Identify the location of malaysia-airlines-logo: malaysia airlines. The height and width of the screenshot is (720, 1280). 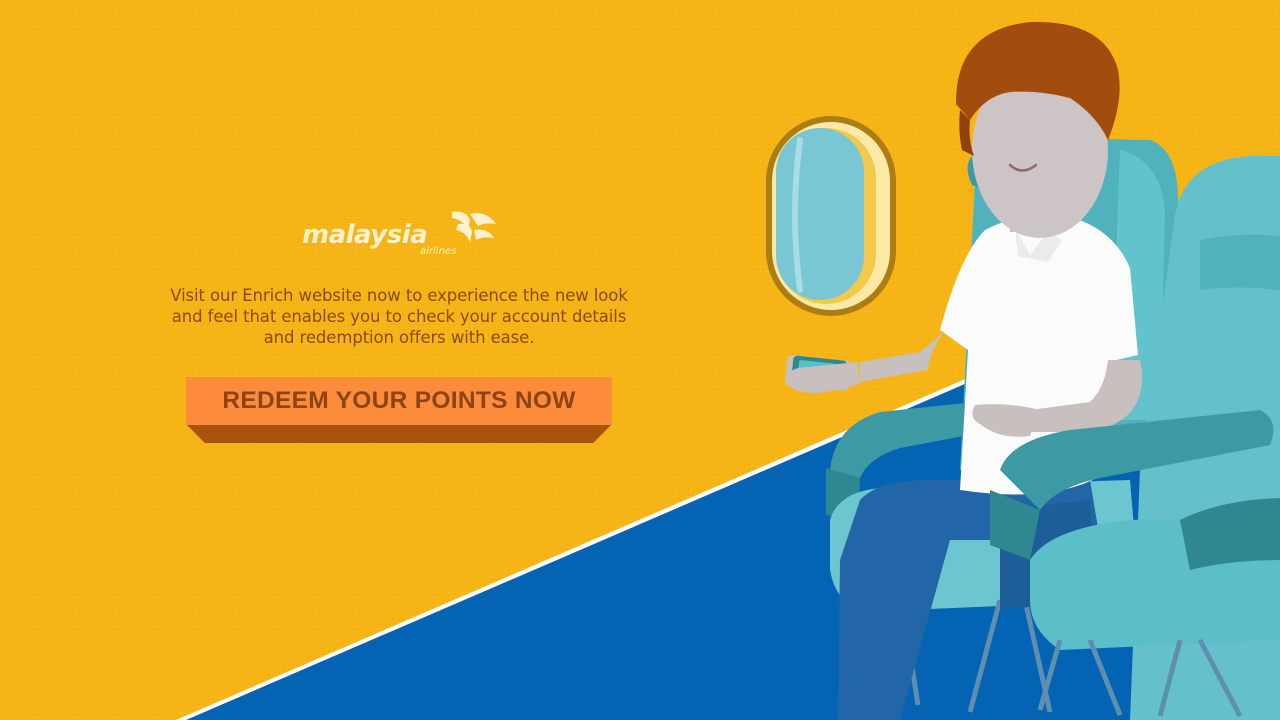
(402, 234).